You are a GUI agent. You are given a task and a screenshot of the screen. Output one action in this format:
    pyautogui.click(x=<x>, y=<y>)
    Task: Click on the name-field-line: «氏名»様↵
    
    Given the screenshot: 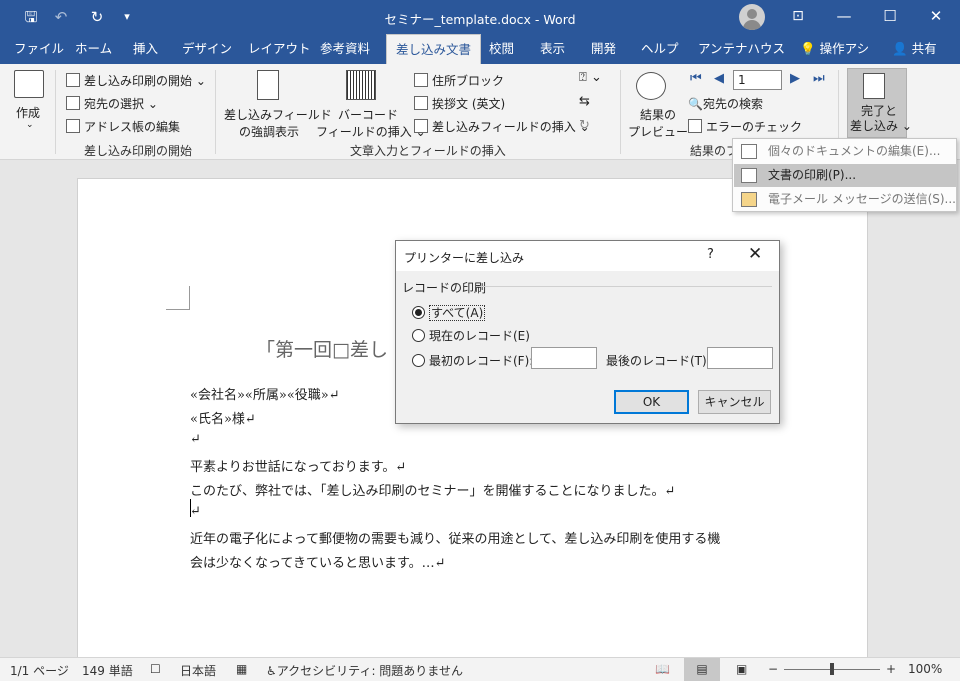 What is the action you would take?
    pyautogui.click(x=223, y=419)
    